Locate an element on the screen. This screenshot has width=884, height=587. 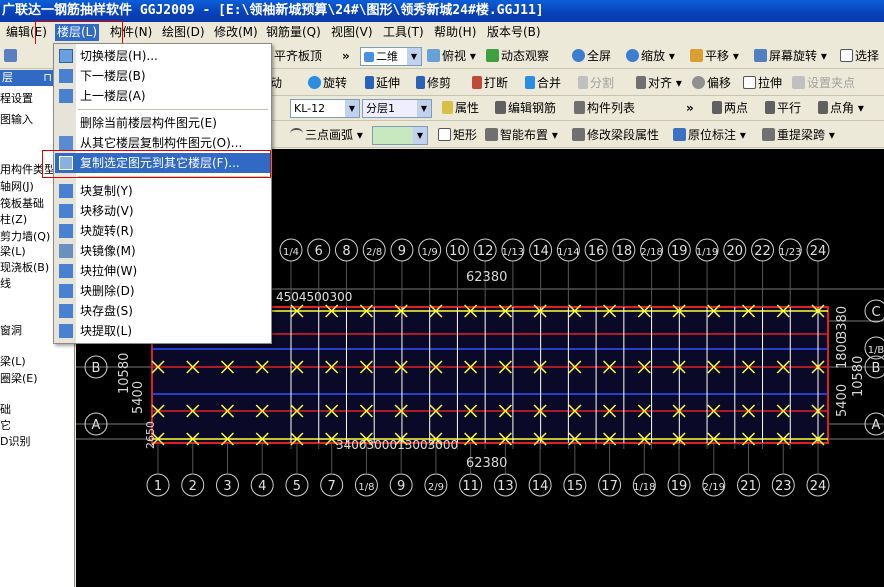
menu-item-block-rotate: 块旋转(R) is located at coordinates (163, 231).